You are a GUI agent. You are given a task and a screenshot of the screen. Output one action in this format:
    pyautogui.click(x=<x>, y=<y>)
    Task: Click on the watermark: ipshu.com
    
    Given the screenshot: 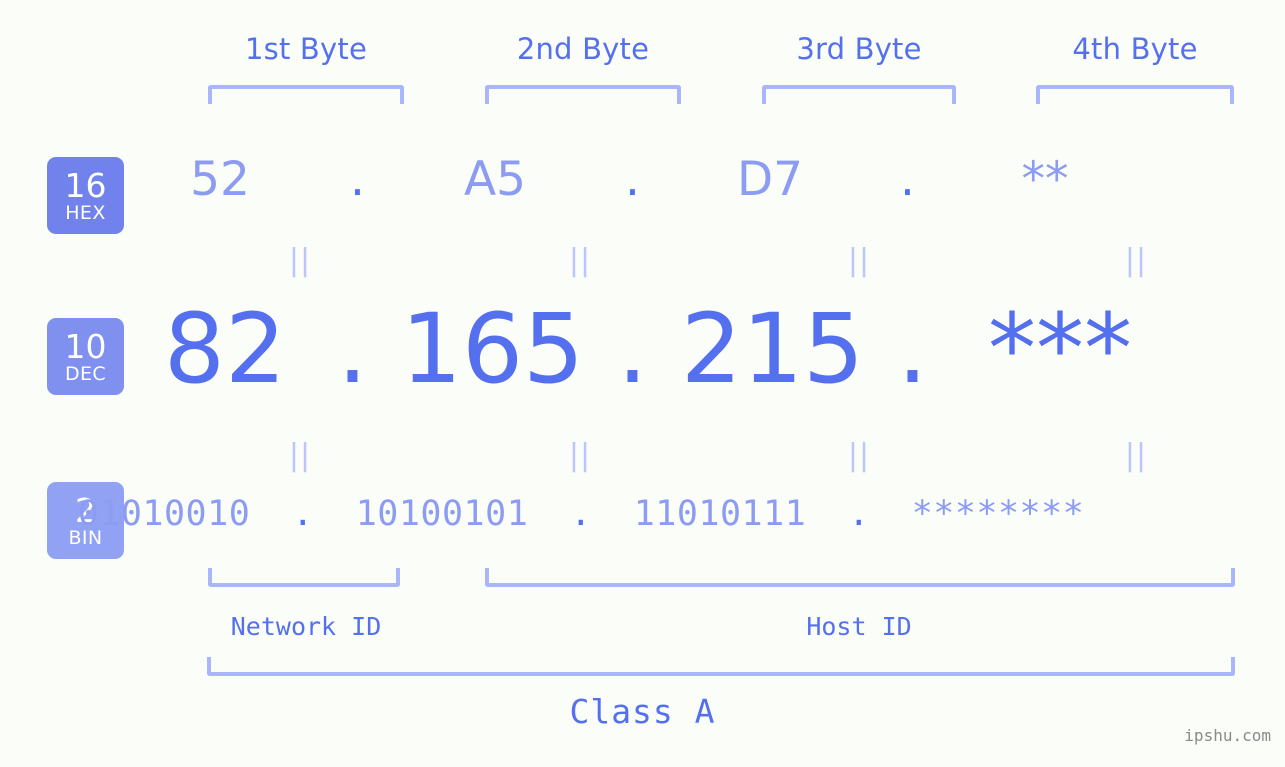 What is the action you would take?
    pyautogui.click(x=1227, y=735)
    